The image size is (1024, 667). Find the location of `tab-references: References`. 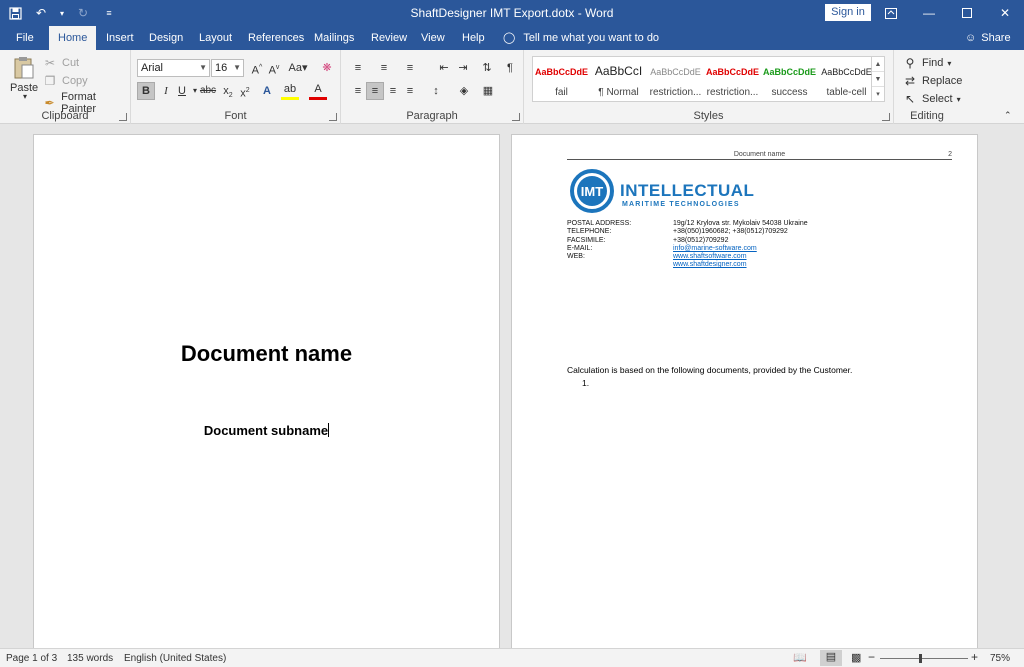

tab-references: References is located at coordinates (276, 38).